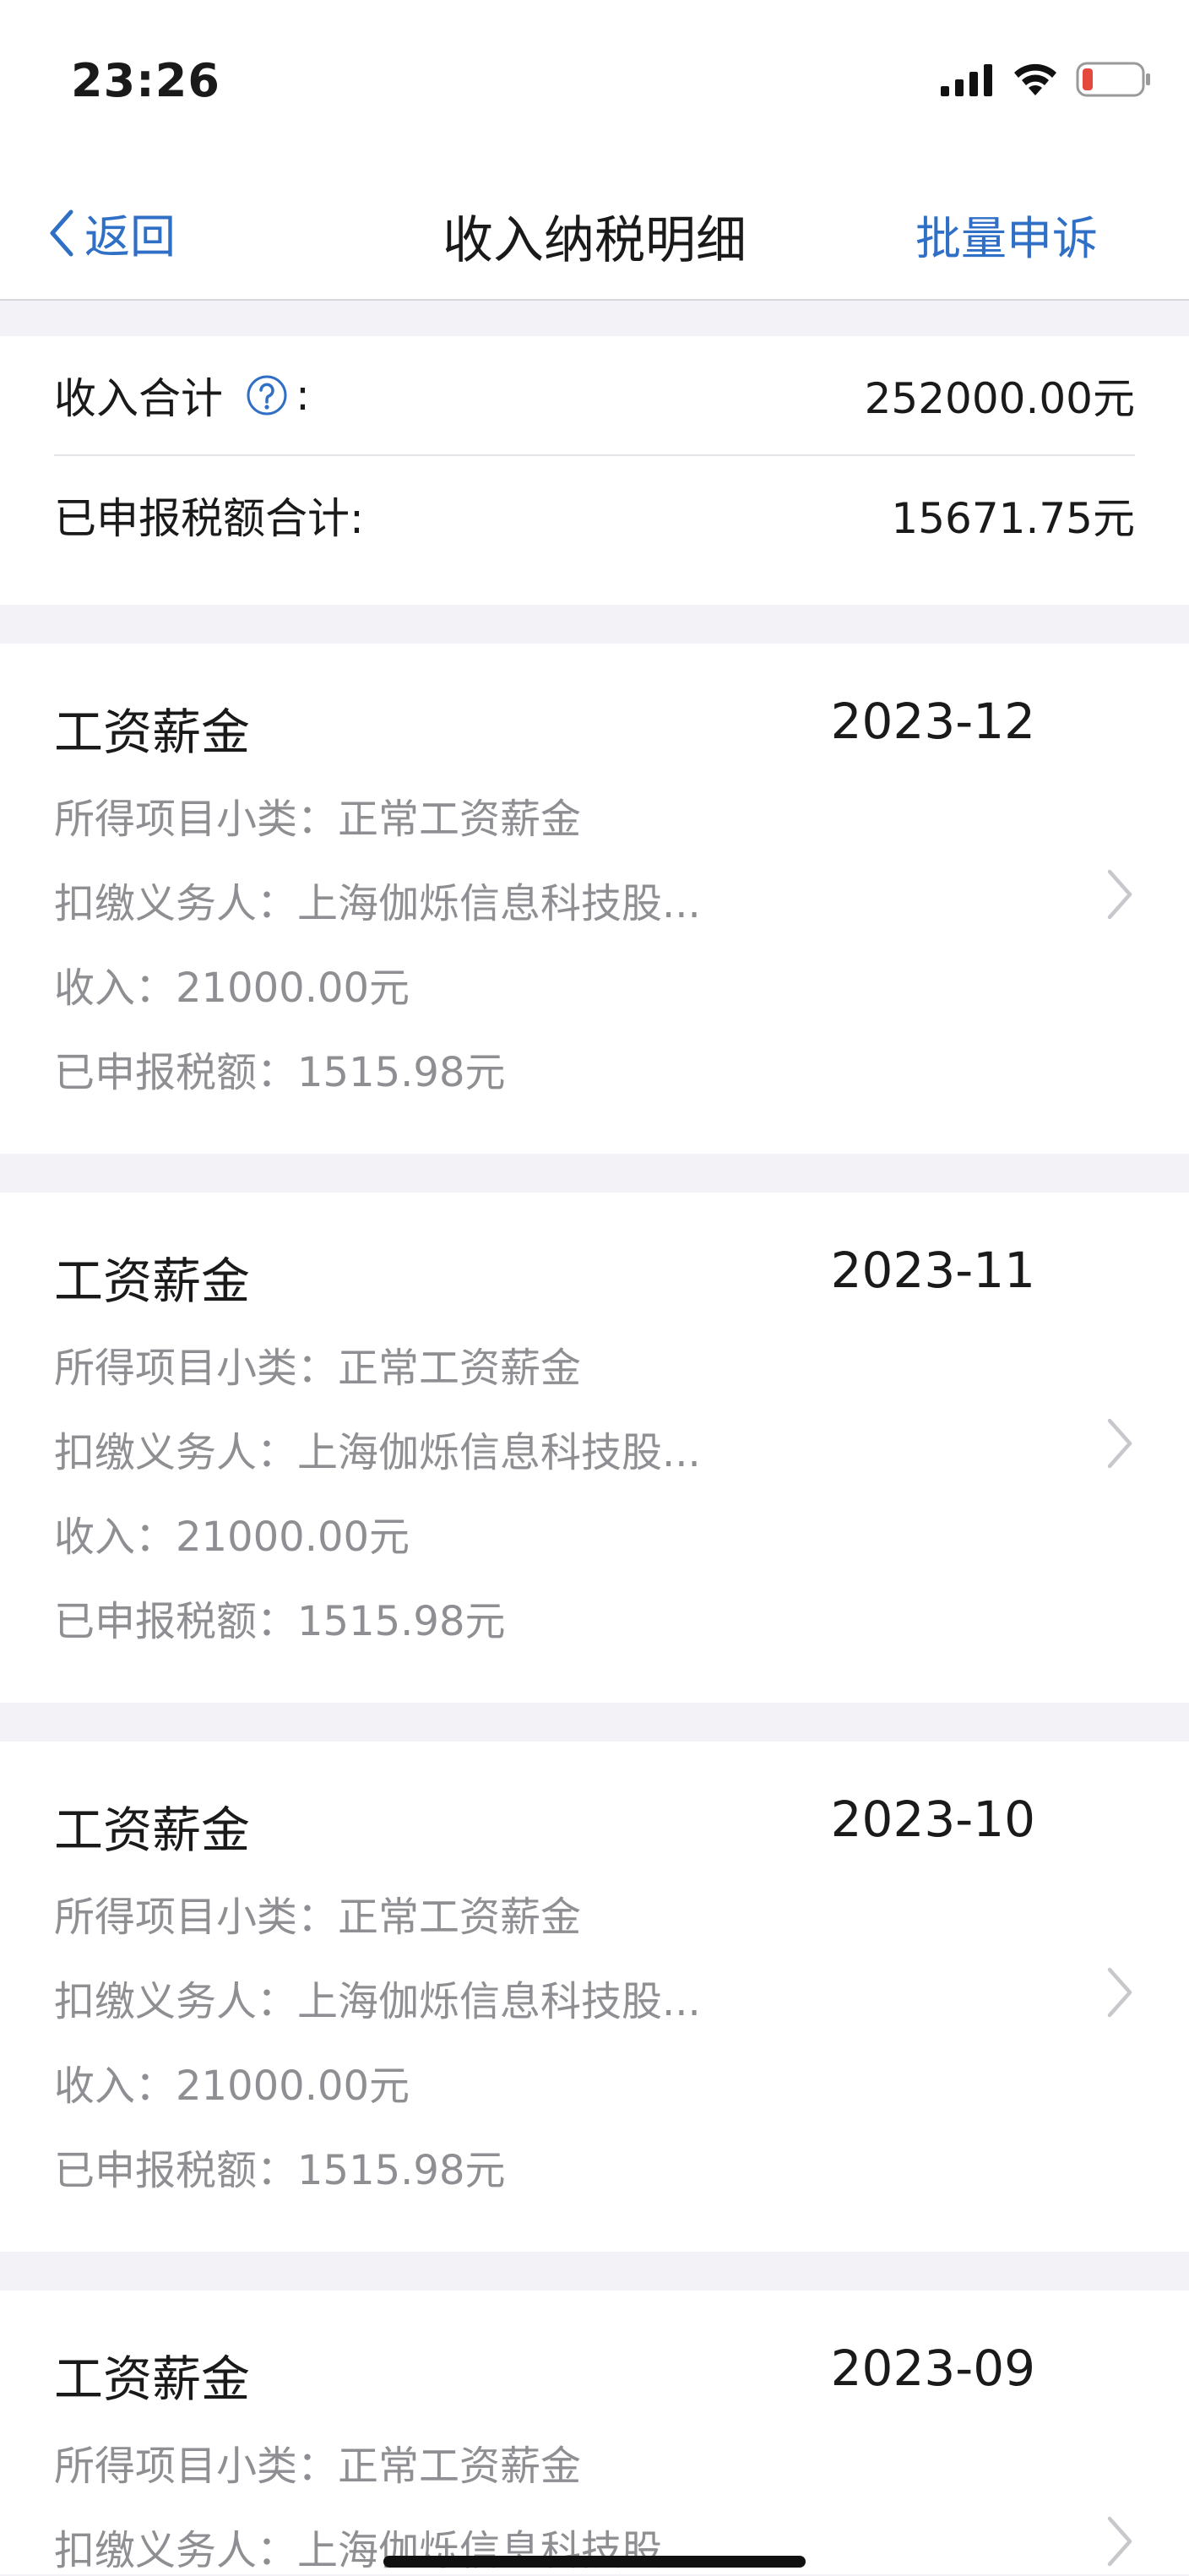  Describe the element at coordinates (594, 235) in the screenshot. I see `navigation-bar: 返回 收入纳税明细 批量申诉` at that location.